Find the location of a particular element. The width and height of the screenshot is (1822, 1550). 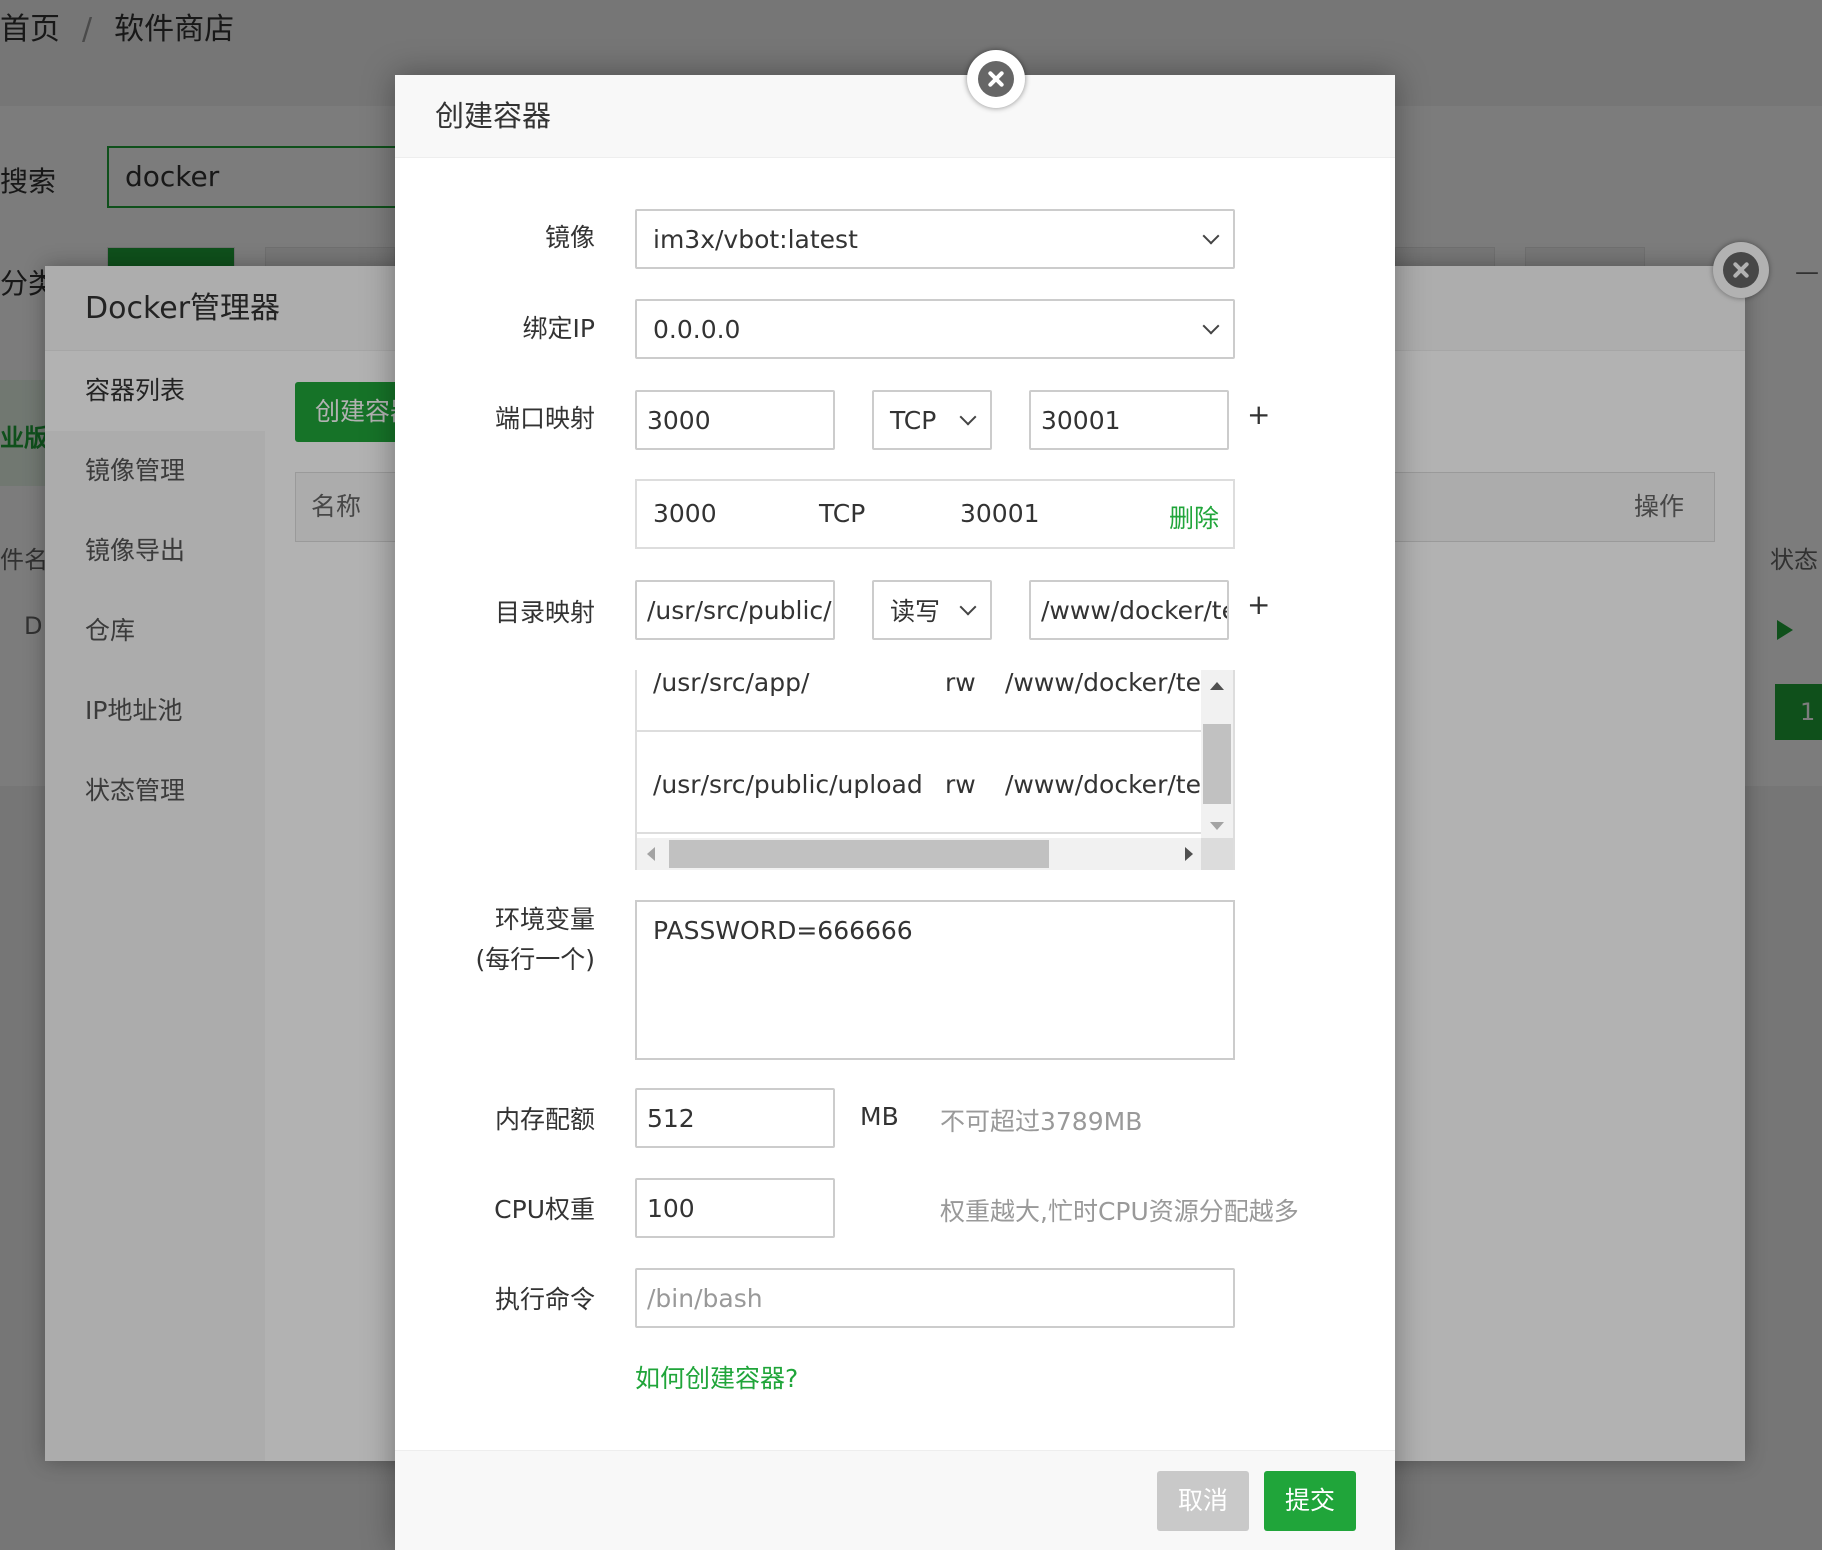

mode-value: 读写 is located at coordinates (915, 611).